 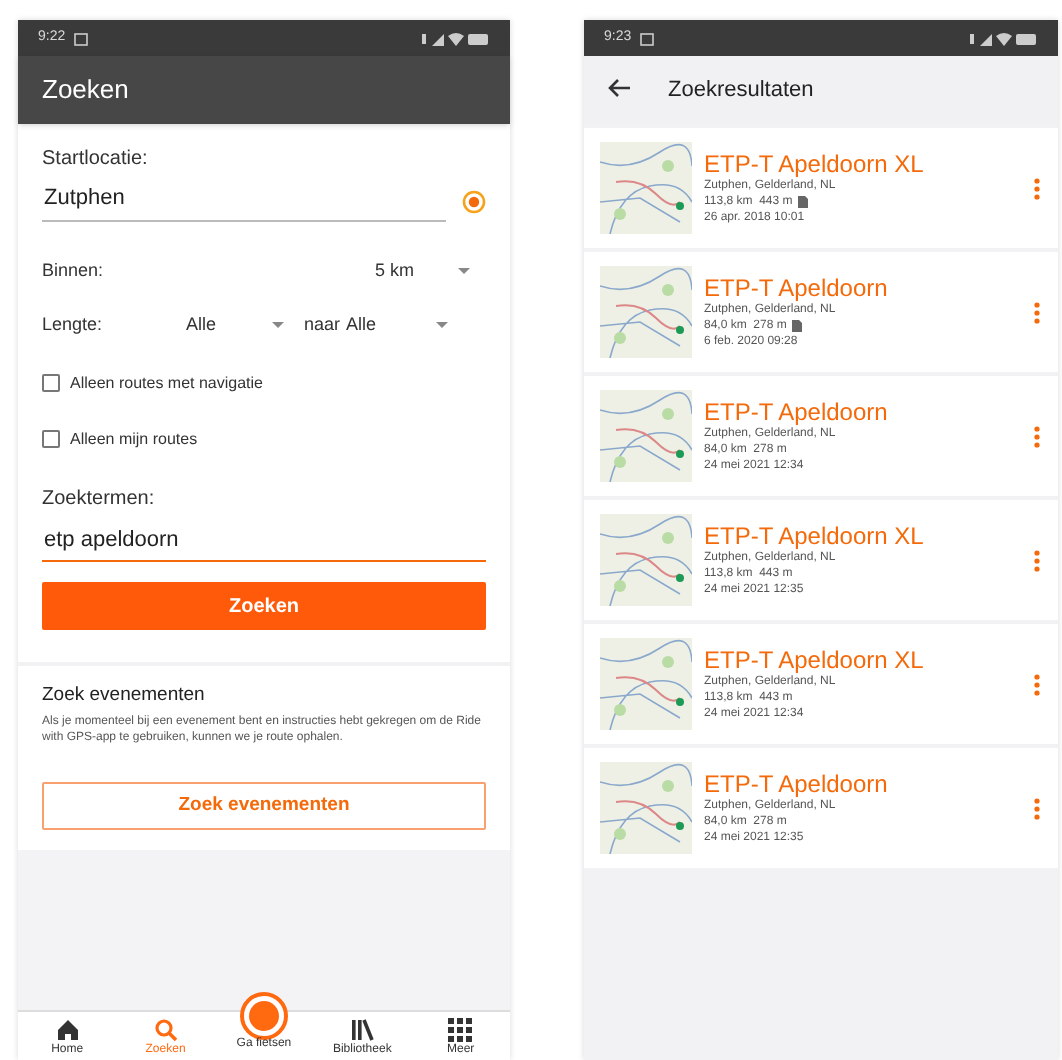 I want to click on back-arrow-icon, so click(x=620, y=88).